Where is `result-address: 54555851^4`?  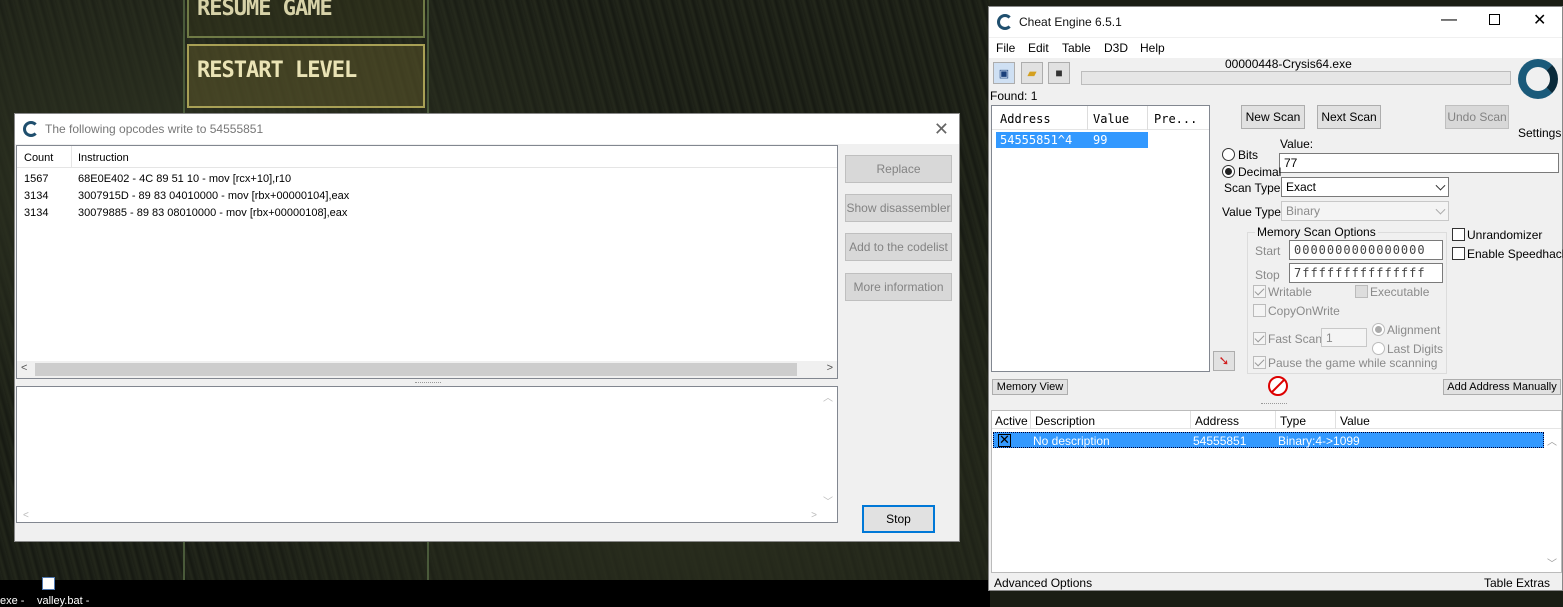
result-address: 54555851^4 is located at coordinates (1036, 140).